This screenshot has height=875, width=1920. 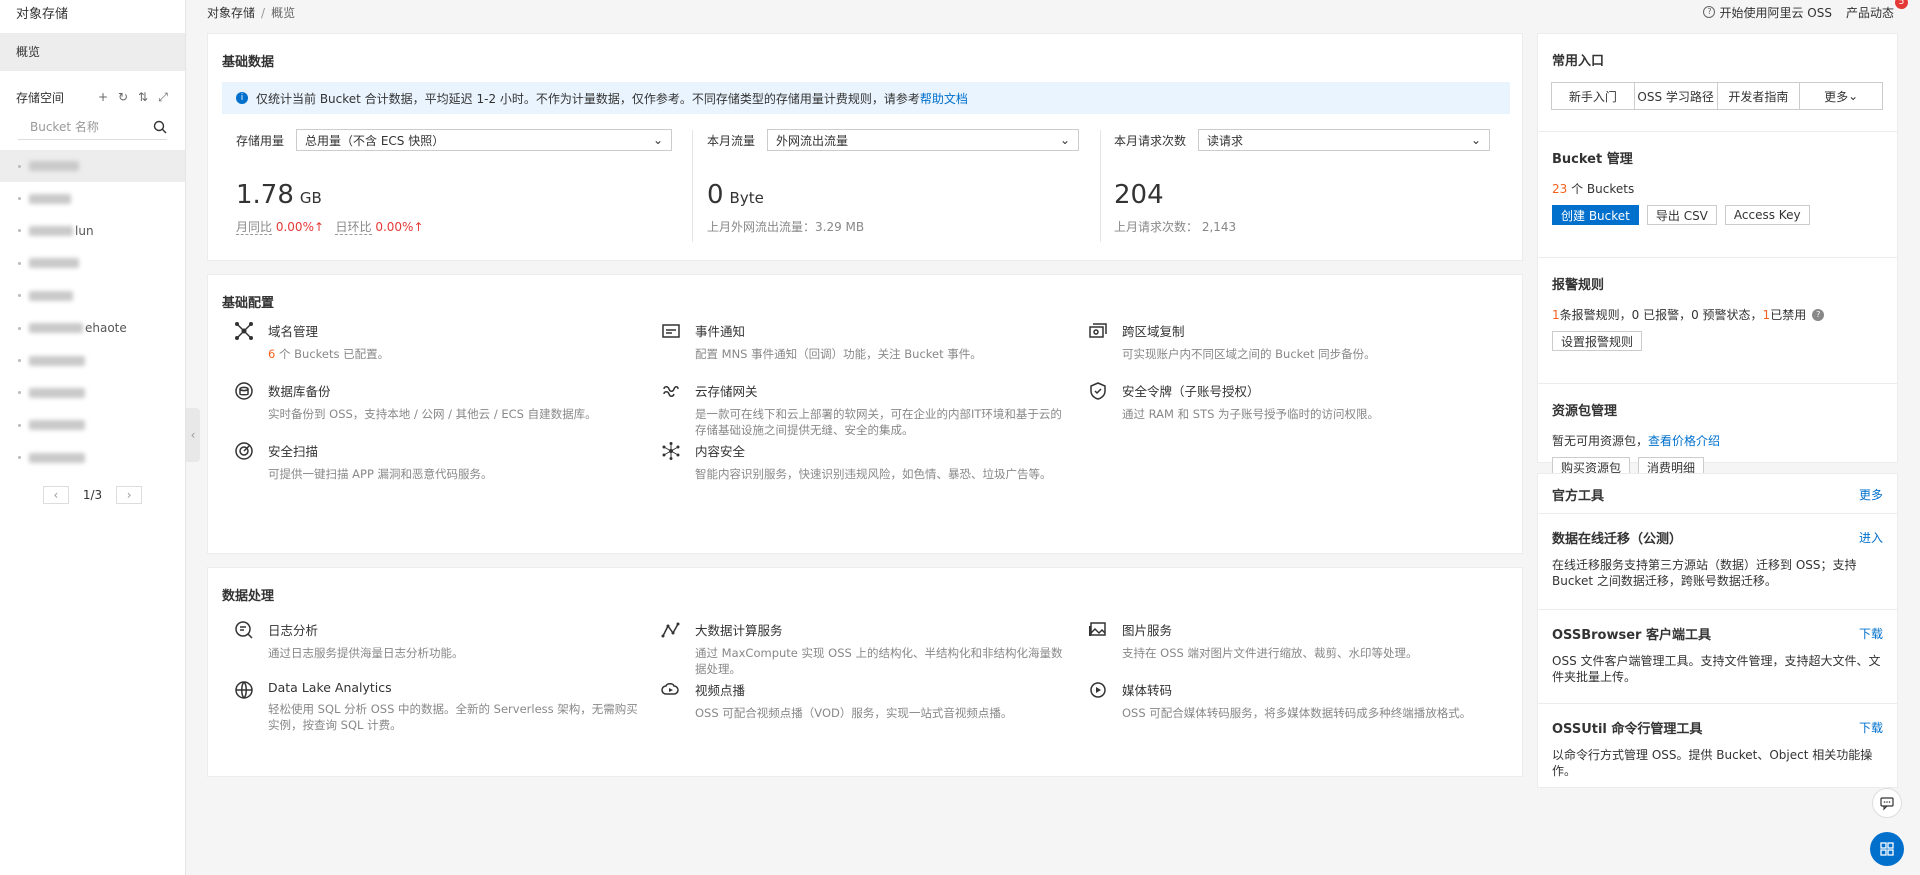 I want to click on alert-summary: 1 条报警规则，0 已报警，0 预警状态， 1 已禁用 ?, so click(x=1717, y=314).